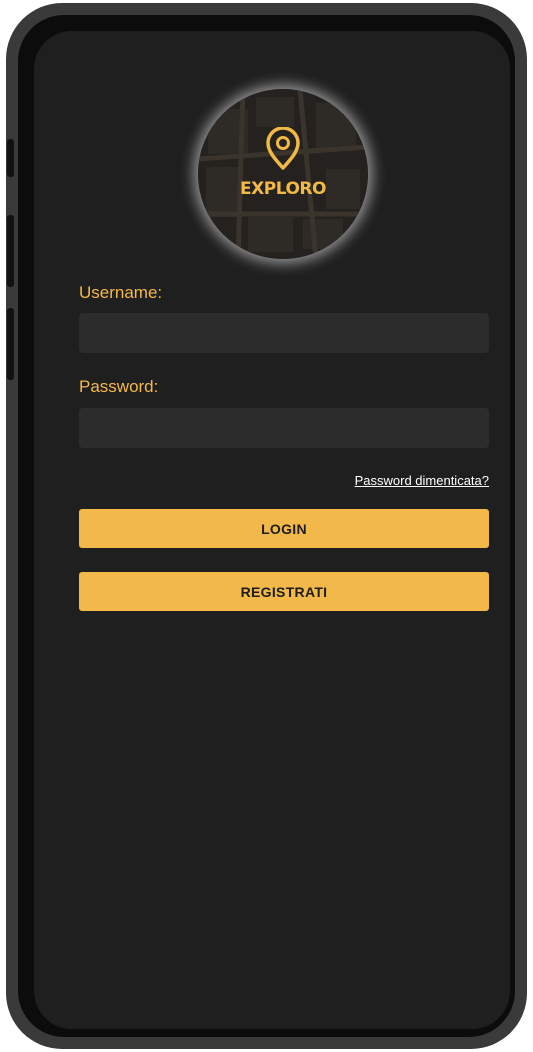 The height and width of the screenshot is (1052, 533). What do you see at coordinates (283, 189) in the screenshot?
I see `logo-text: EXPLORO` at bounding box center [283, 189].